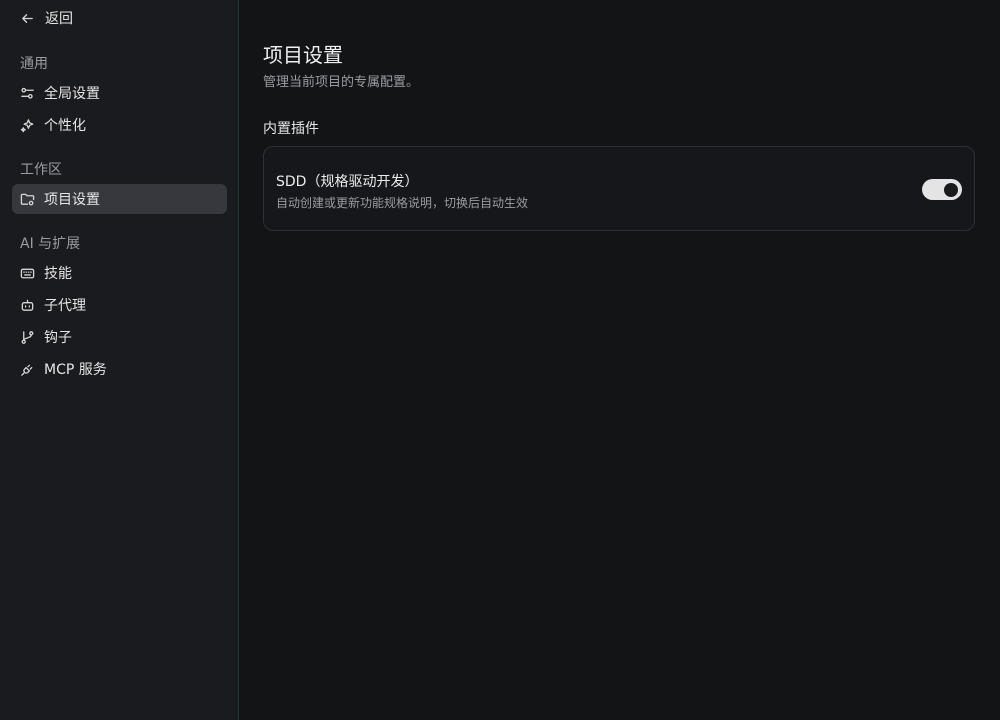 The width and height of the screenshot is (1000, 720). Describe the element at coordinates (27, 337) in the screenshot. I see `git-branch-icon` at that location.